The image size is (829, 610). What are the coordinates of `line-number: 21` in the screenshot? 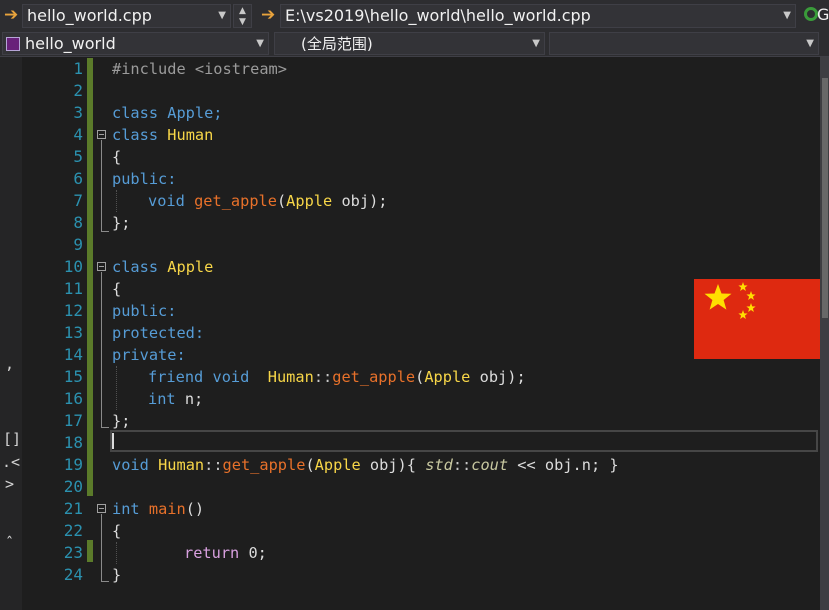 It's located at (73, 508).